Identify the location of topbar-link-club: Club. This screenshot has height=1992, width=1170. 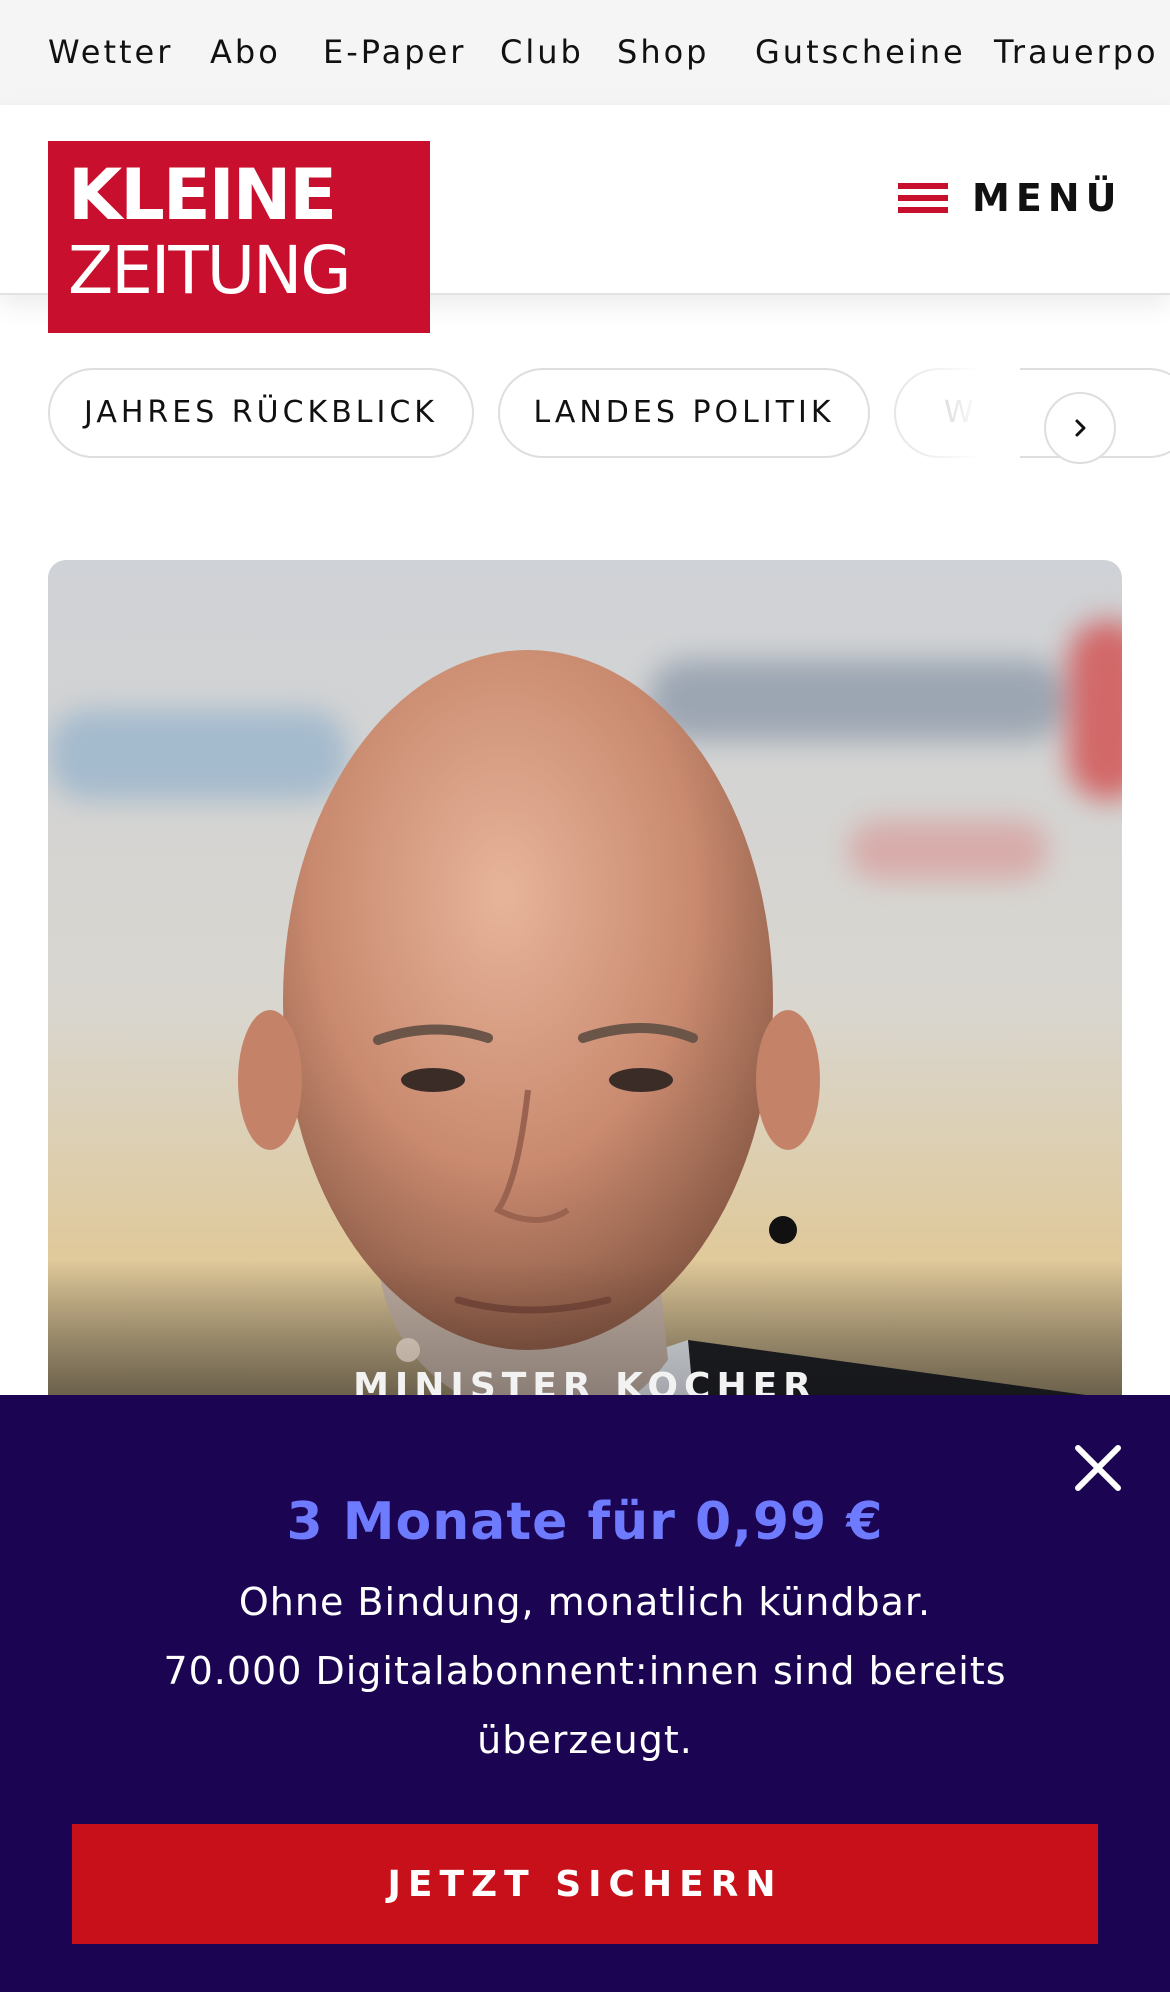
(542, 52).